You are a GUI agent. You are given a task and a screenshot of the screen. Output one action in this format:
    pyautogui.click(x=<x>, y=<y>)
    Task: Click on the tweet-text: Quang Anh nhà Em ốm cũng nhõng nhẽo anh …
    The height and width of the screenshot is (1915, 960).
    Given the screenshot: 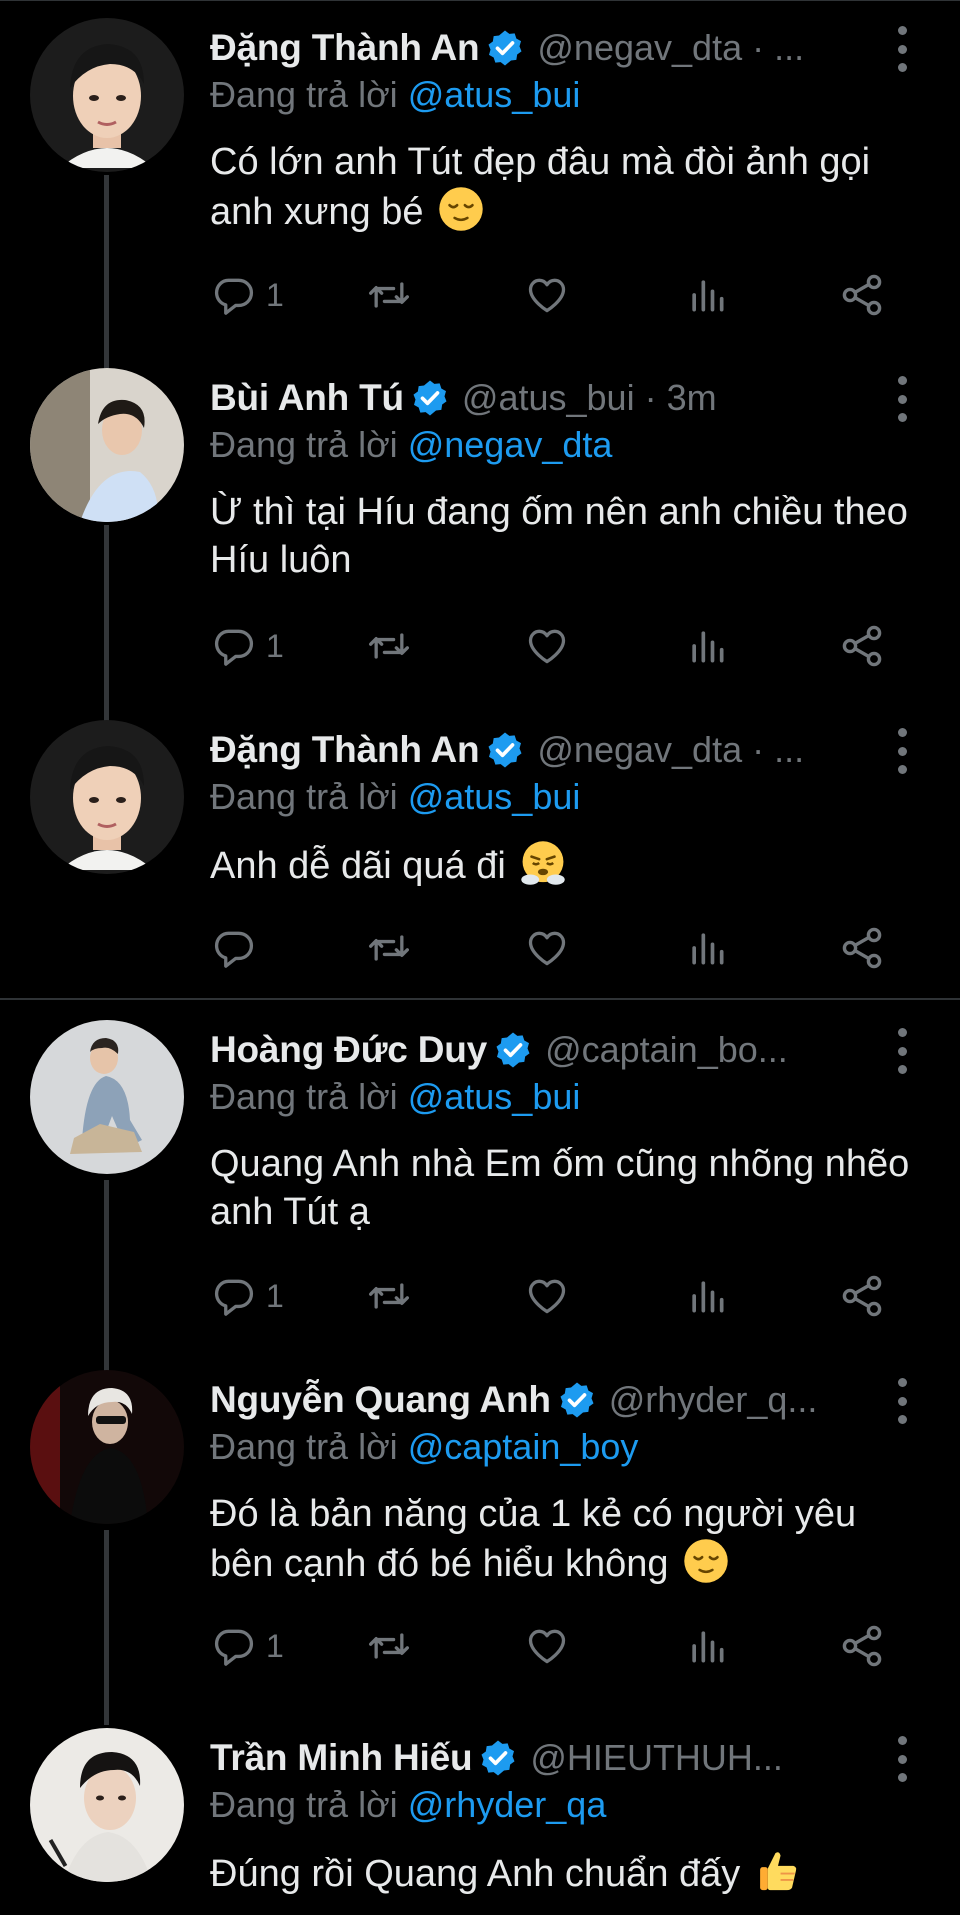 What is the action you would take?
    pyautogui.click(x=565, y=1188)
    